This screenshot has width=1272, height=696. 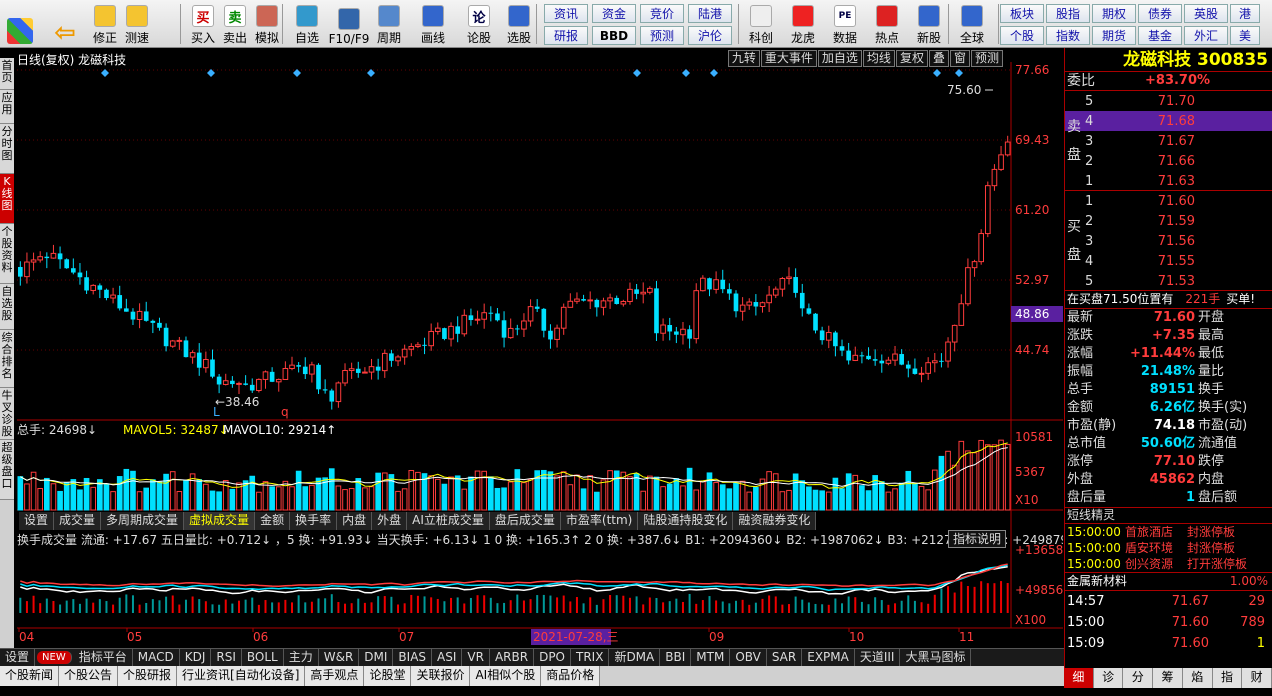 I want to click on order-book-row: 5 71.70, so click(x=1168, y=101).